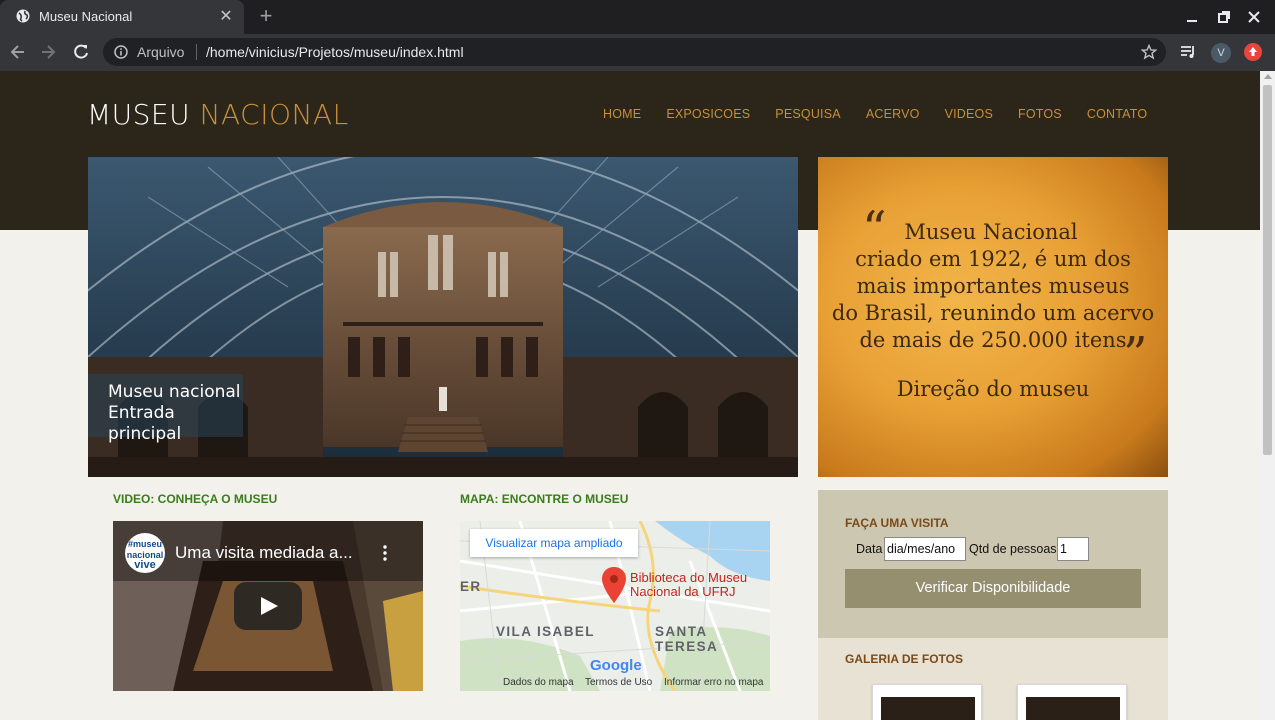 This screenshot has width=1275, height=720. I want to click on quote-line-1: Museu Nacional, so click(991, 232).